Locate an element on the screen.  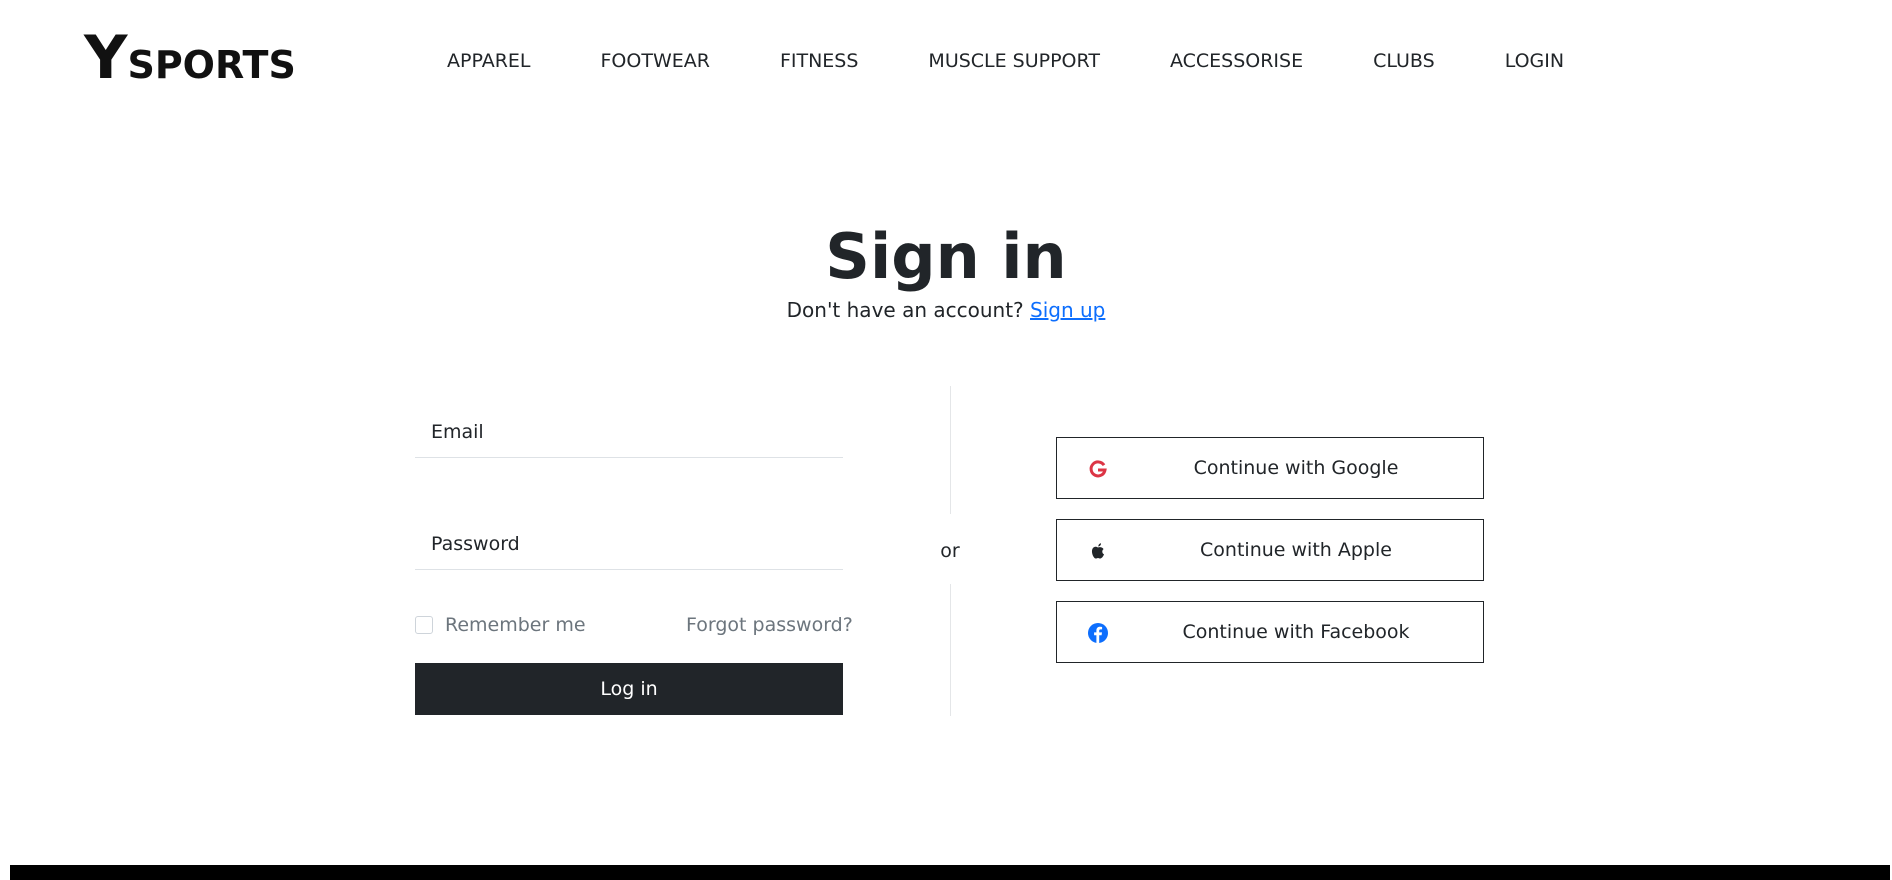
logo-text: SPORTS is located at coordinates (211, 65).